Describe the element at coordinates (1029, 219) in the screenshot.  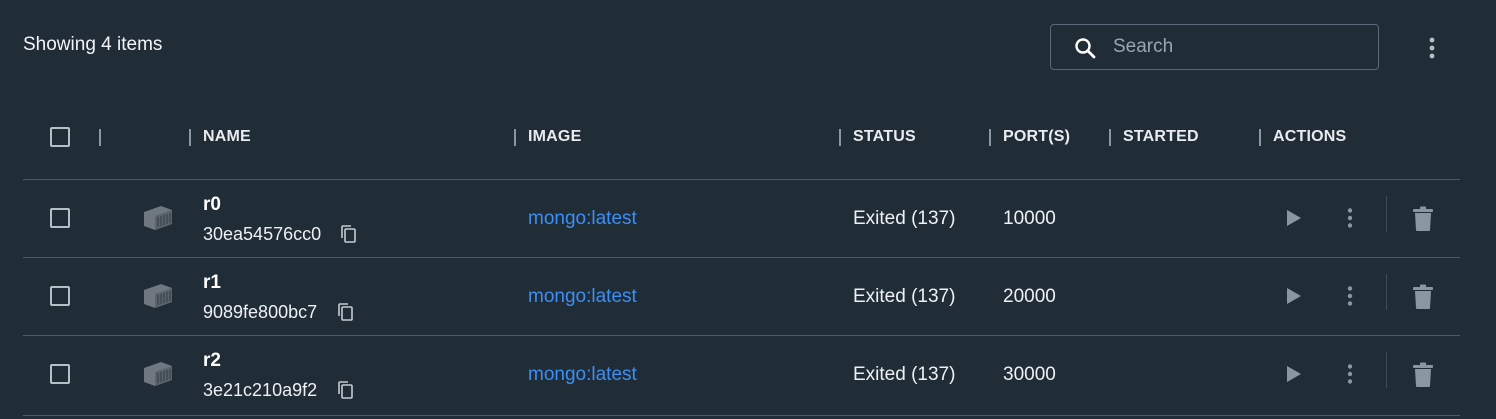
I see `port-text: 10000` at that location.